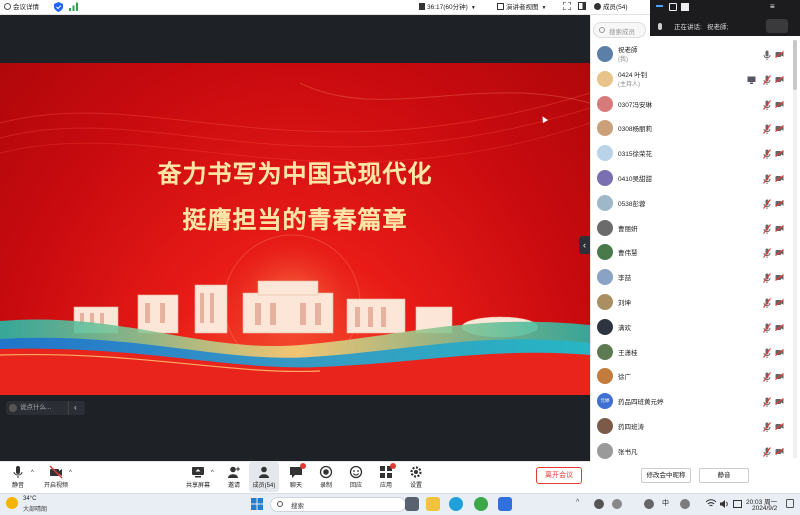  Describe the element at coordinates (12, 503) in the screenshot. I see `weather-icon` at that location.